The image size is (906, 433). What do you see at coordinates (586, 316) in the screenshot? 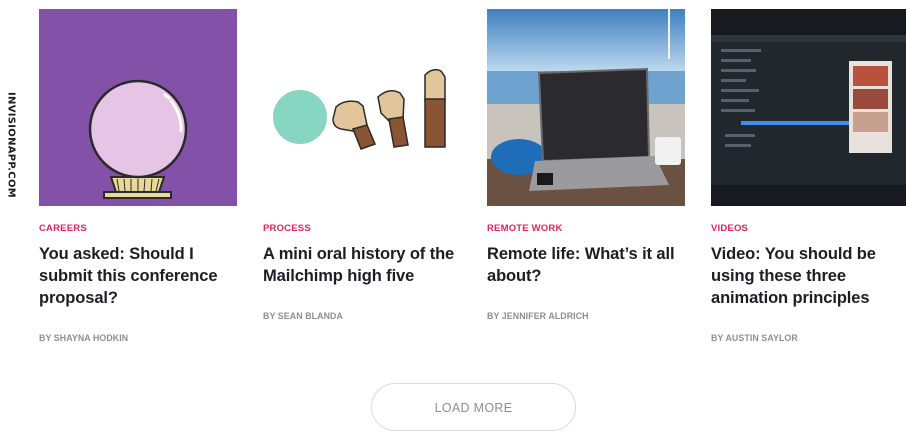
I see `article-byline: By Jennifer Aldrich` at bounding box center [586, 316].